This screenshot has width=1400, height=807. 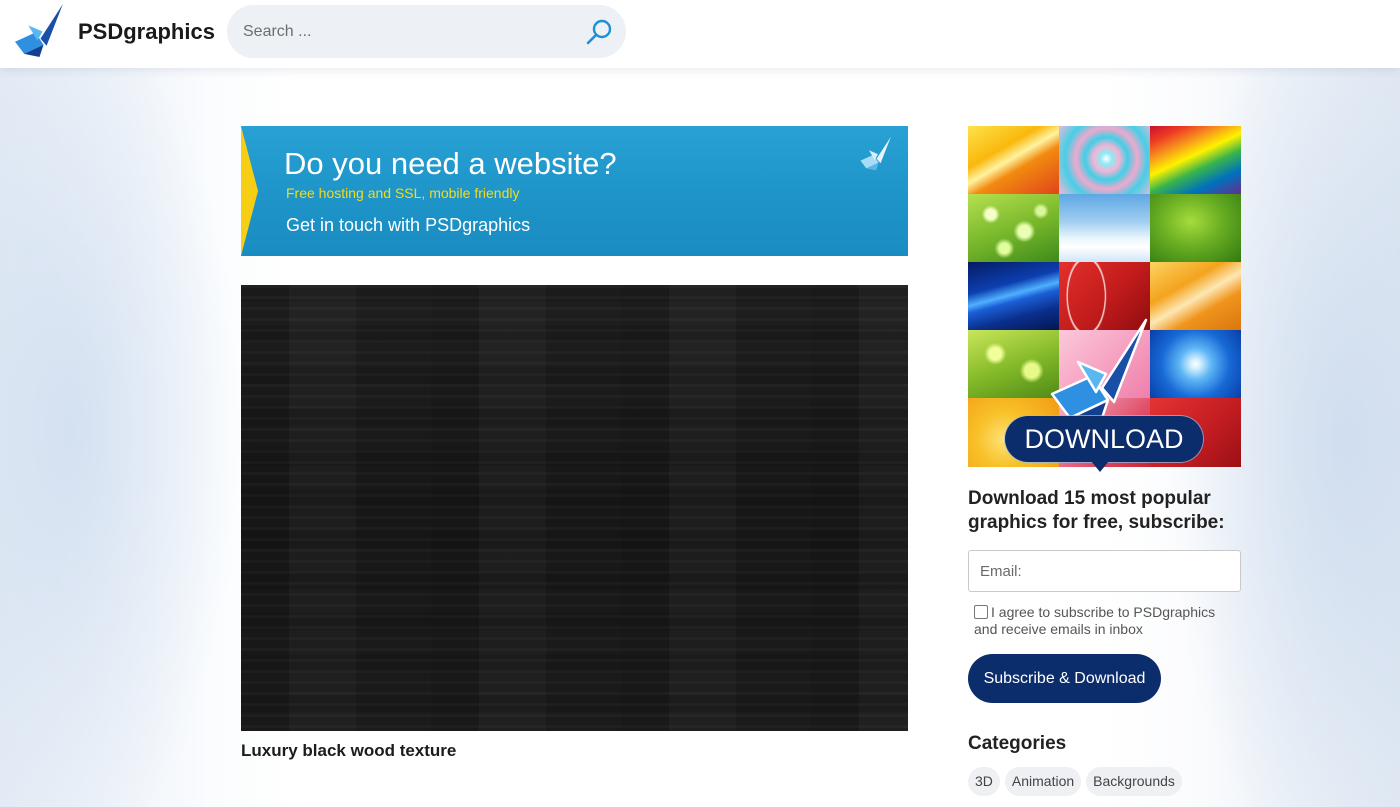 What do you see at coordinates (984, 781) in the screenshot?
I see `category-tag-3d: 3D` at bounding box center [984, 781].